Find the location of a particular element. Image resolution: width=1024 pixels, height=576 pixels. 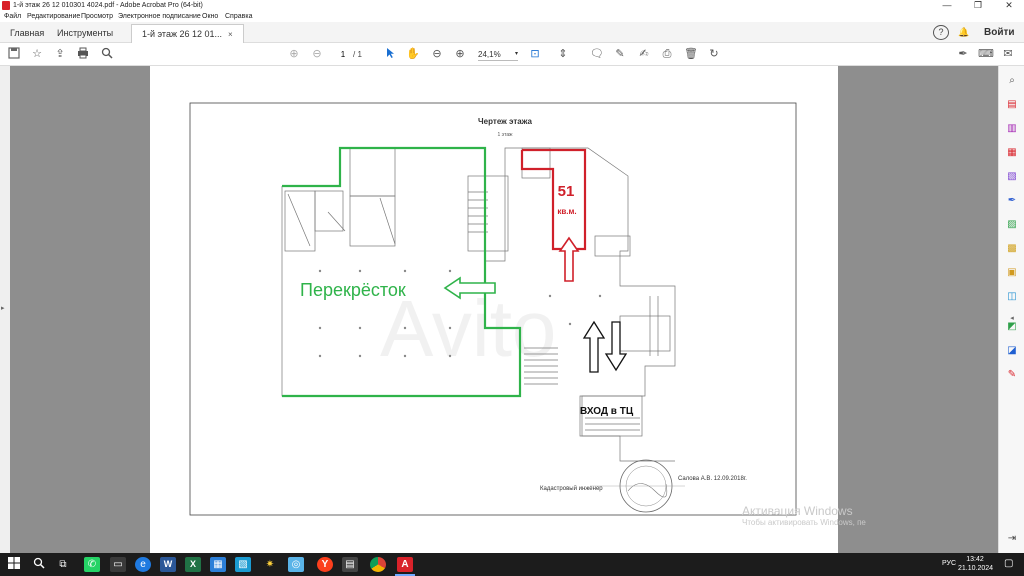

menu-window: Окно is located at coordinates (210, 16).